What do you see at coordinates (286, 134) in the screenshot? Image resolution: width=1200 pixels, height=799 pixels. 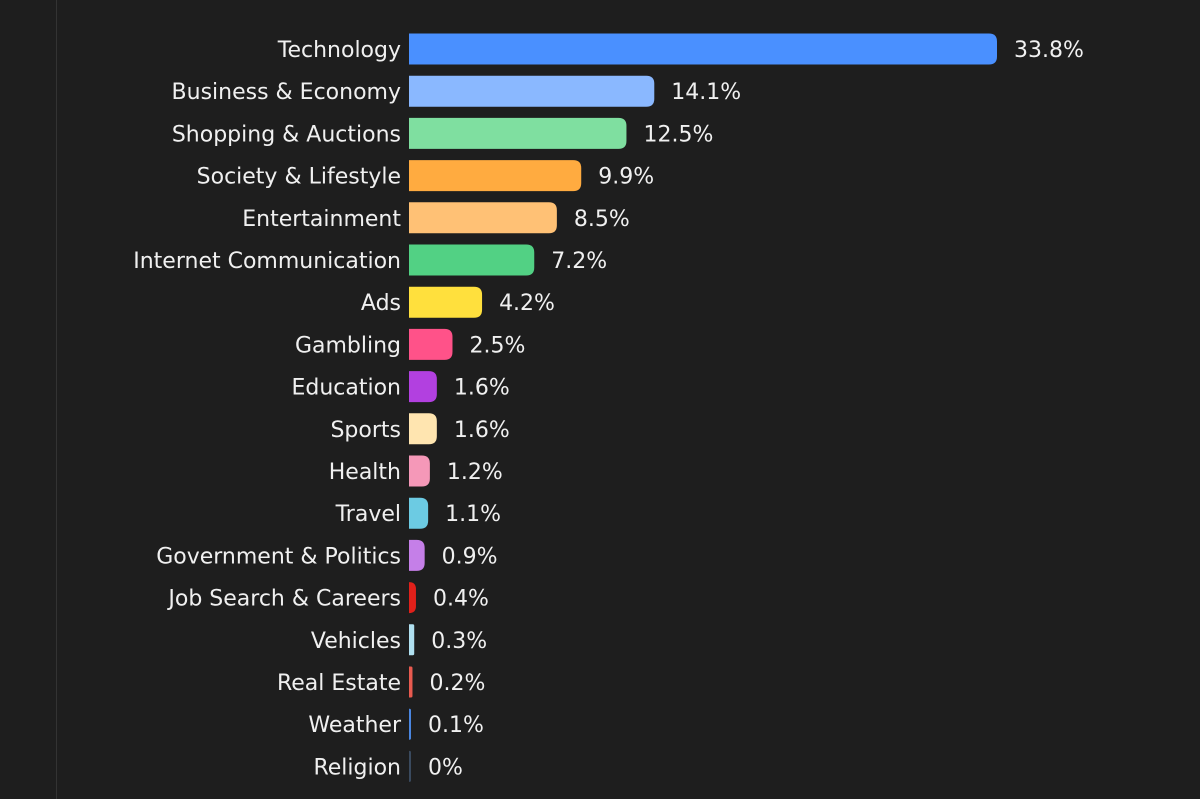 I see `category-label: Shopping & Auctions` at bounding box center [286, 134].